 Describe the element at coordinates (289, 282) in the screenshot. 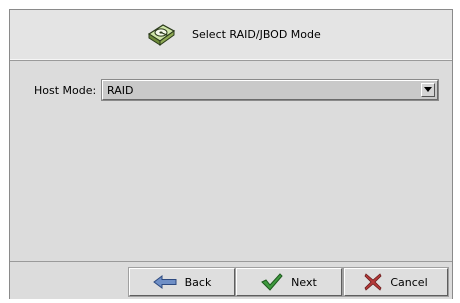

I see `next-button: Next` at that location.